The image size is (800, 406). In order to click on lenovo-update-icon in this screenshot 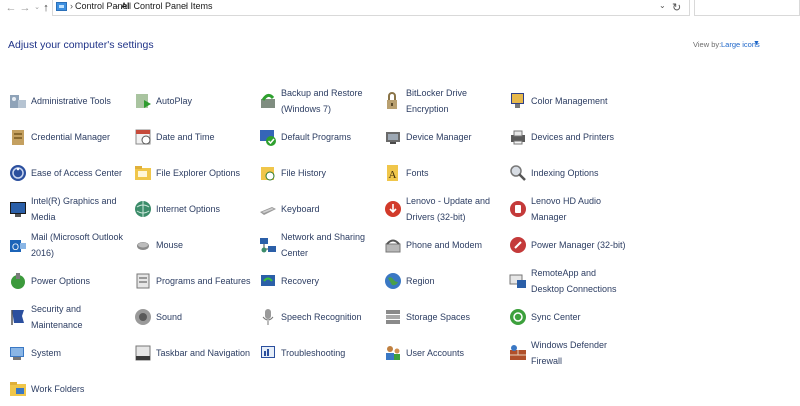, I will do `click(393, 209)`.